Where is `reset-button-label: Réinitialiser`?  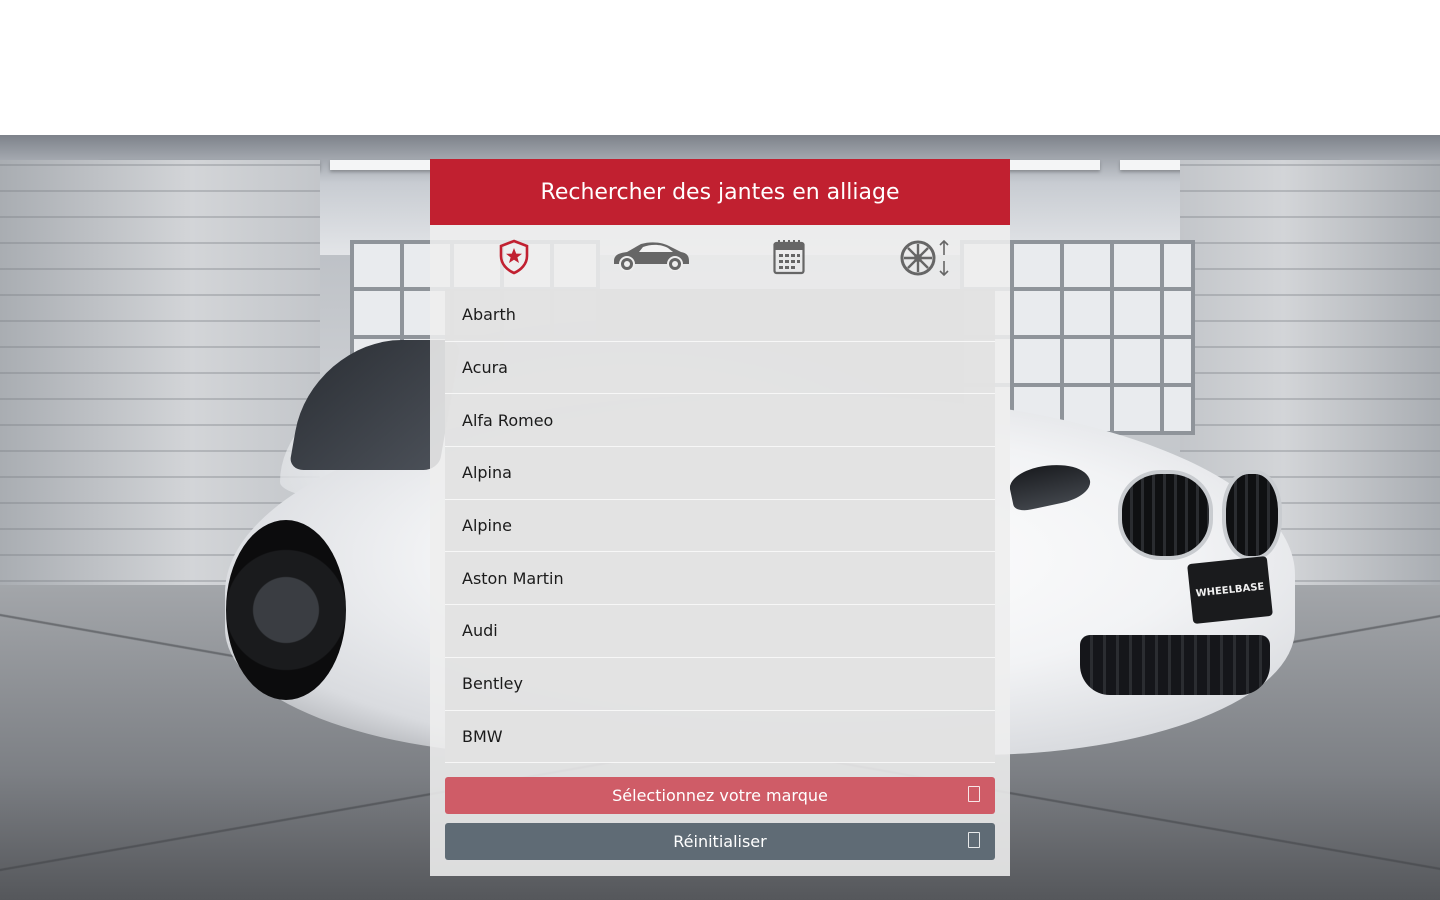
reset-button-label: Réinitialiser is located at coordinates (720, 841).